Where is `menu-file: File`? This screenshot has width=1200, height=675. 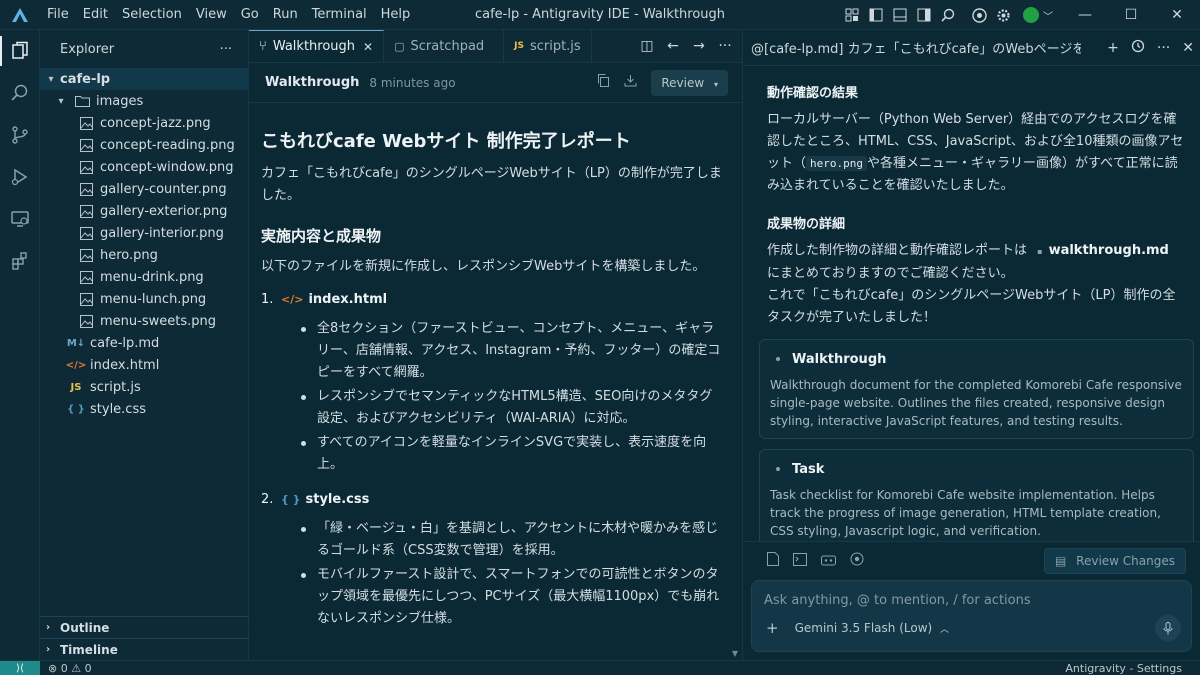 menu-file: File is located at coordinates (58, 15).